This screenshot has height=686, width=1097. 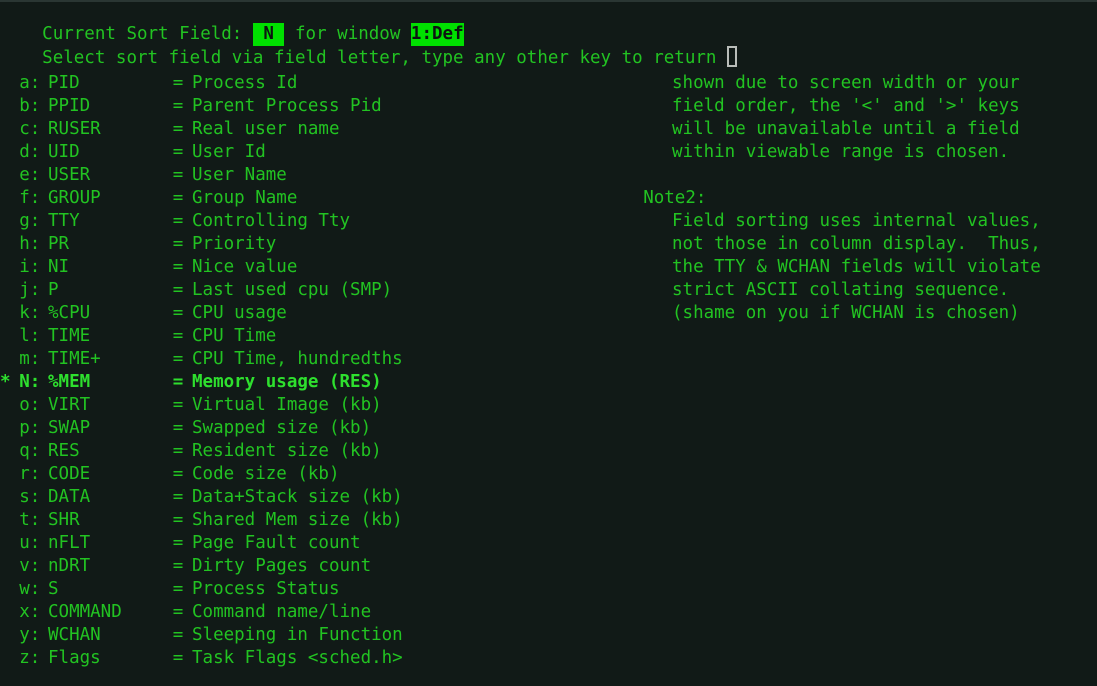 I want to click on note1-line: within viewable range is chosen., so click(x=548, y=152).